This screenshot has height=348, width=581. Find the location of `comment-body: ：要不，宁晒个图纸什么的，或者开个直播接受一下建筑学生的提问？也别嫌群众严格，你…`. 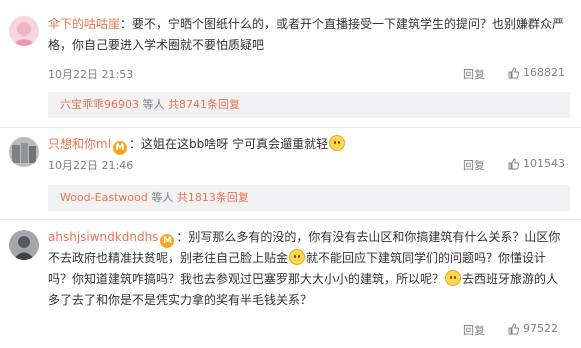

comment-body: ：要不，宁晒个图纸什么的，或者开个直播接受一下建筑学生的提问？也别嫌群众严格，你… is located at coordinates (306, 34).